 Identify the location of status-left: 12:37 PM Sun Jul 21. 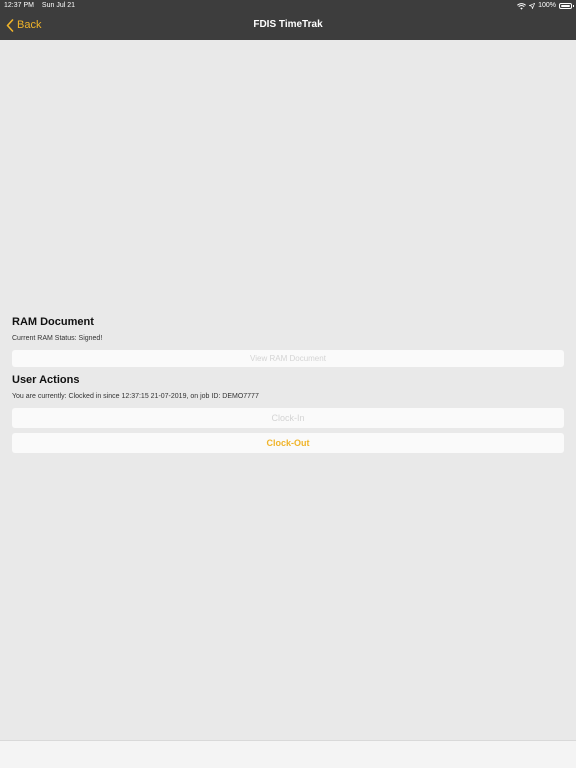
(42, 6).